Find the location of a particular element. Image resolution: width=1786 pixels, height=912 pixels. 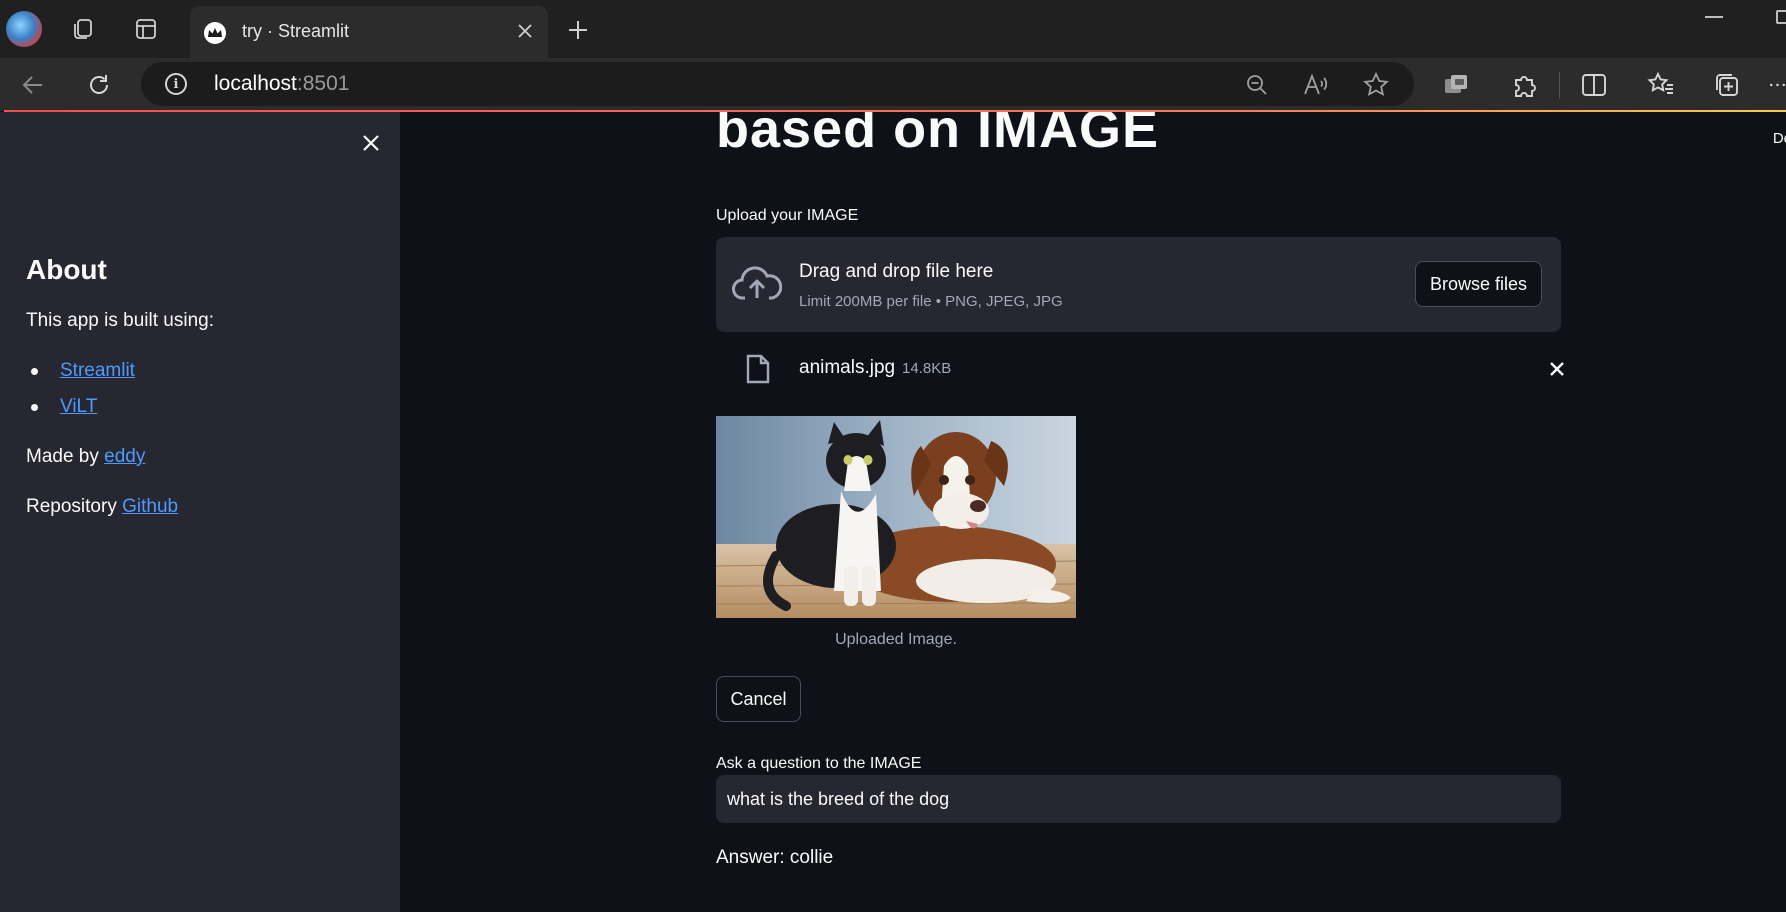

favorite-star-icon is located at coordinates (1376, 85).